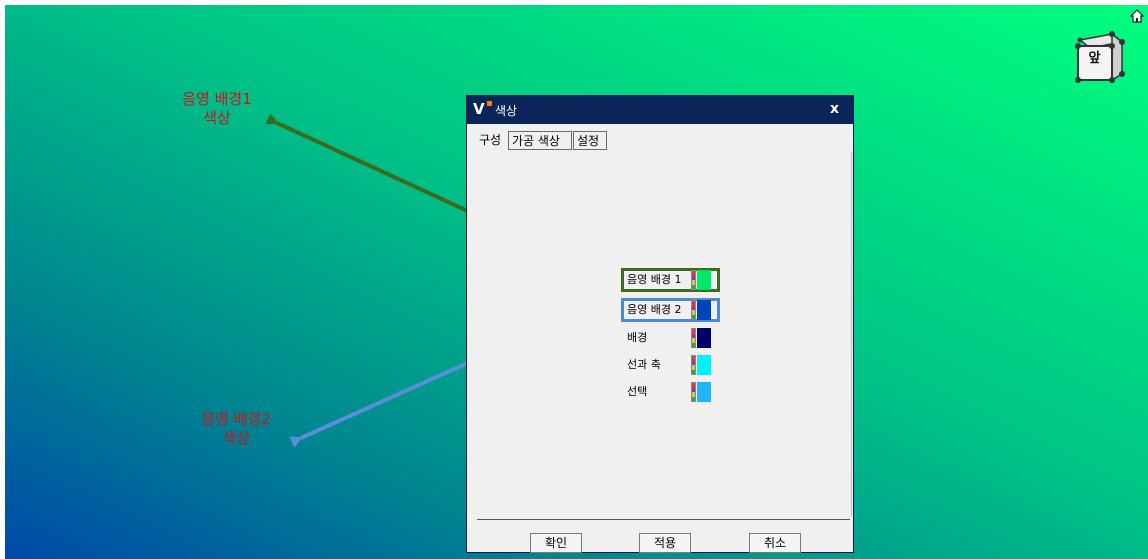 Image resolution: width=1148 pixels, height=559 pixels. I want to click on cube-face-front-label: 앞, so click(1094, 59).